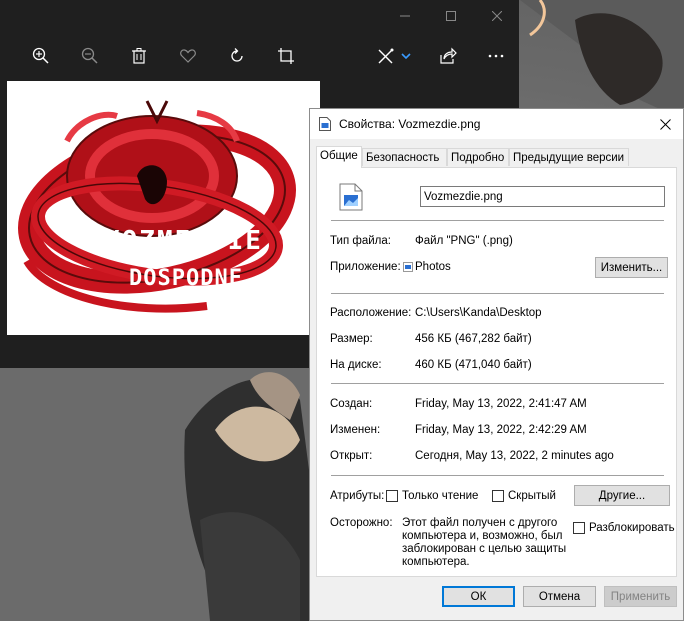 The height and width of the screenshot is (621, 684). What do you see at coordinates (480, 523) in the screenshot?
I see `caution-text-line1: Этот файл получен с другого` at bounding box center [480, 523].